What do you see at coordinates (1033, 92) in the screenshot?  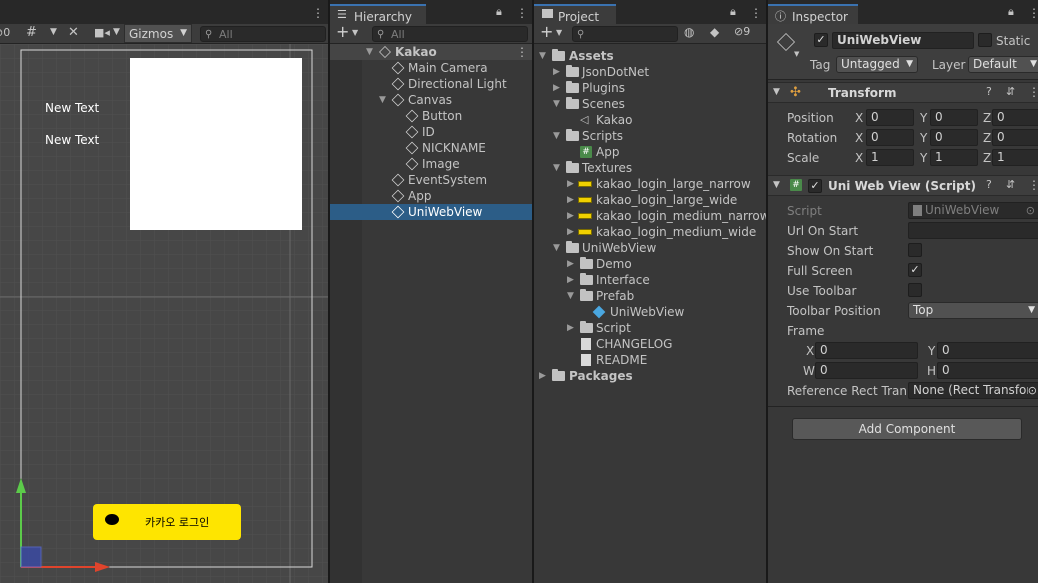 I see `component-menu-icon: ⋮` at bounding box center [1033, 92].